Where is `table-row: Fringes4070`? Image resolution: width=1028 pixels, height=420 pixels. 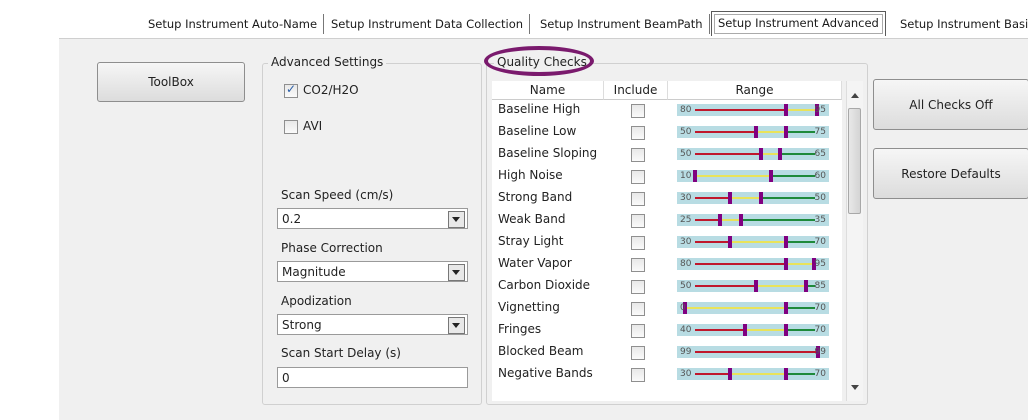 table-row: Fringes4070 is located at coordinates (667, 331).